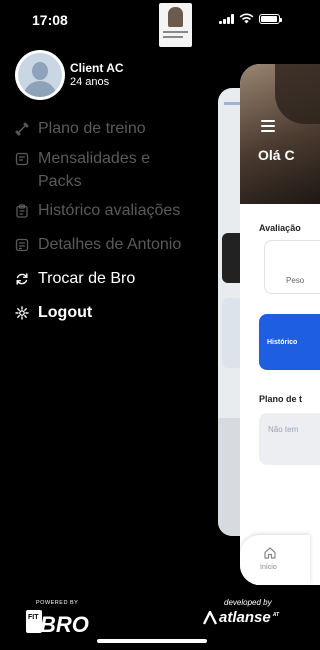 This screenshot has width=320, height=650. Describe the element at coordinates (92, 128) in the screenshot. I see `menu-item-label: Plano de treino` at that location.